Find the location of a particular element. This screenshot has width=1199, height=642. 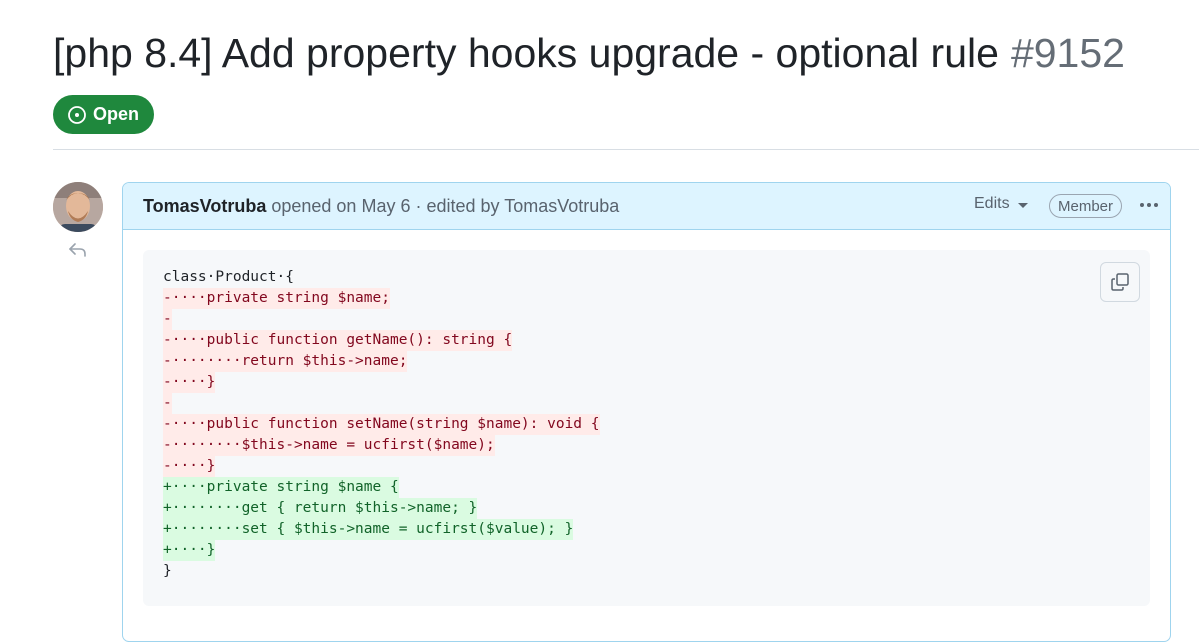

author-link: TomasVotruba is located at coordinates (204, 206).